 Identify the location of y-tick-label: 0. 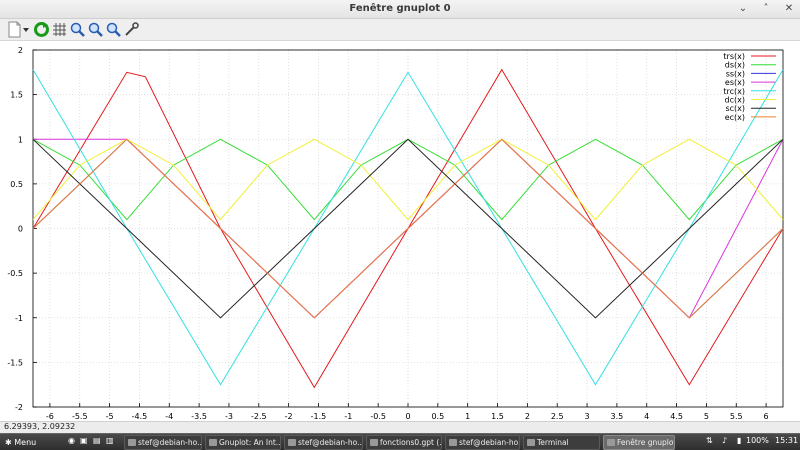
(20, 229).